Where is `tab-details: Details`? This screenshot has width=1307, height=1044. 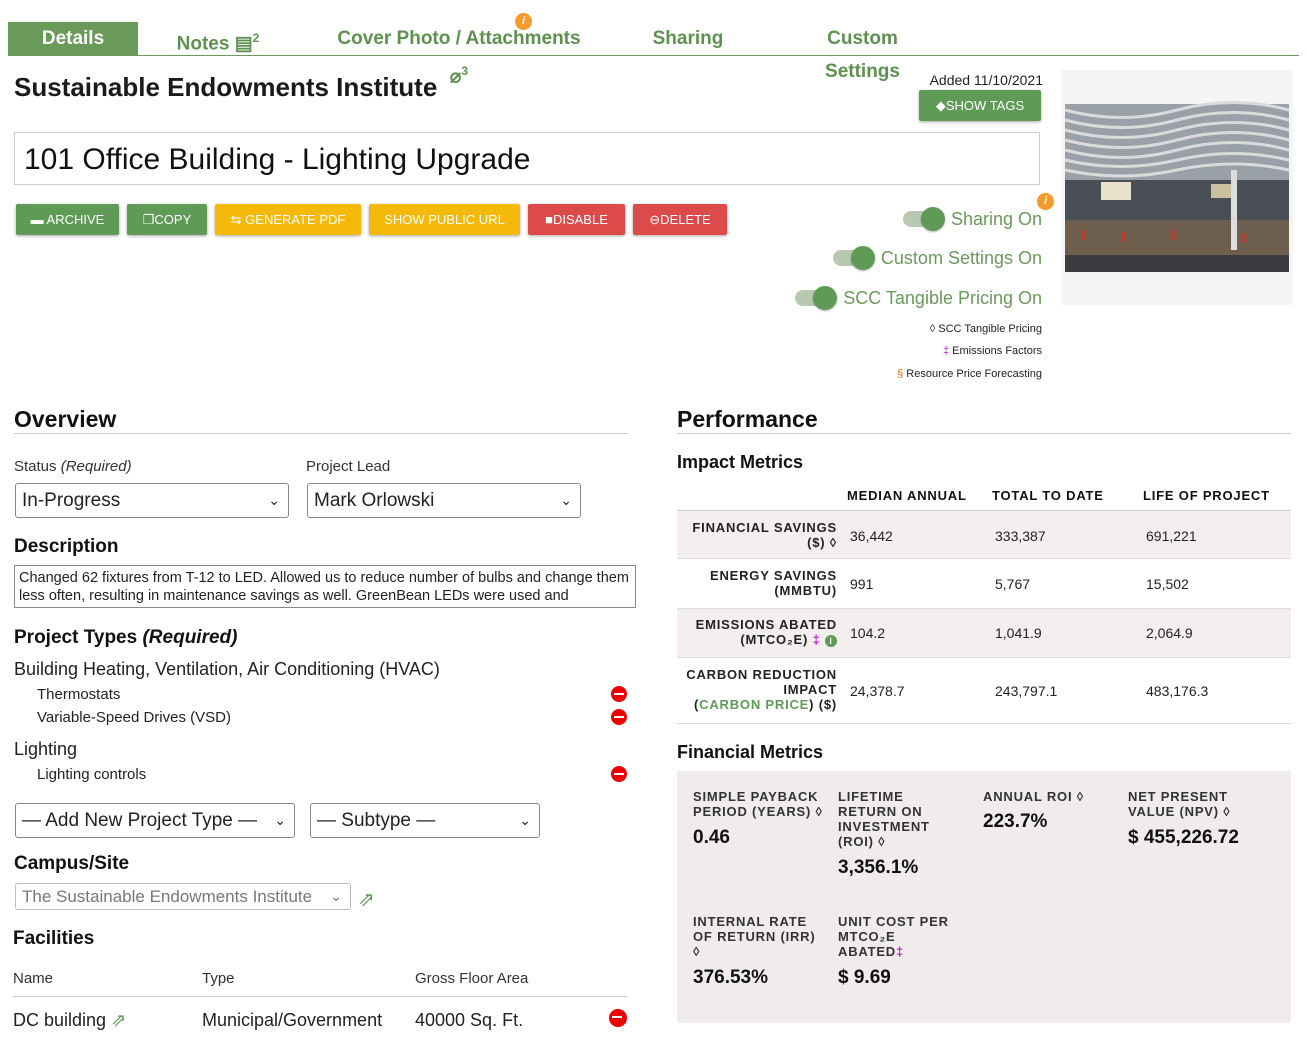
tab-details: Details is located at coordinates (73, 38).